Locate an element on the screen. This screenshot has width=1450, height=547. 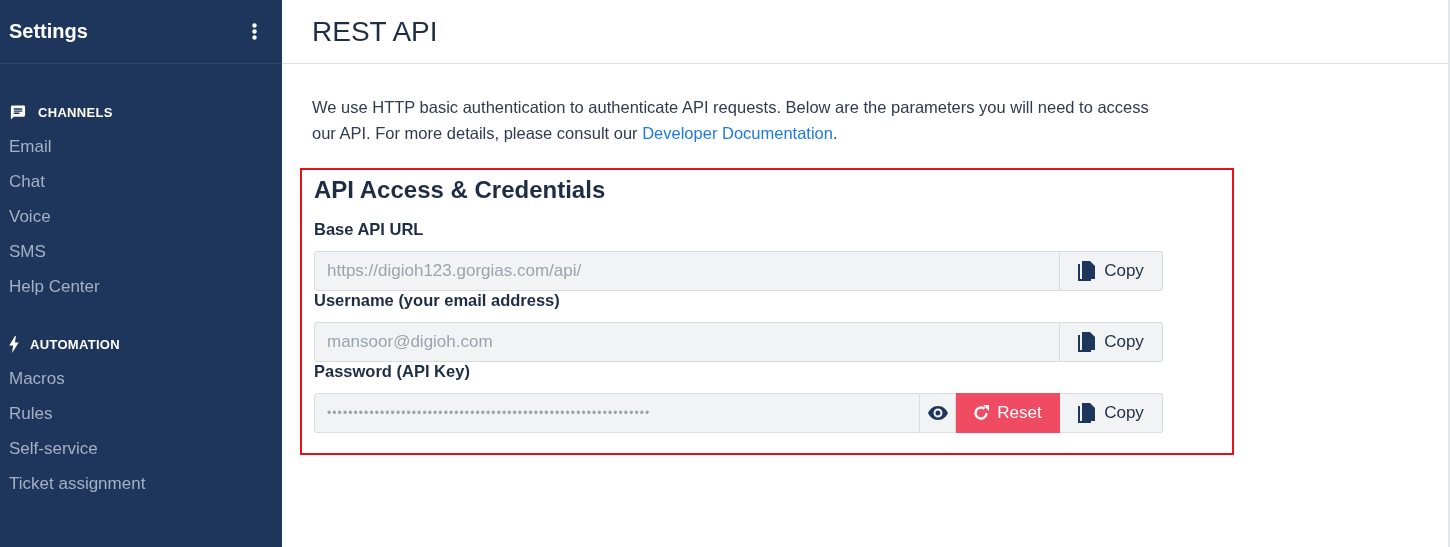
show-password-button is located at coordinates (938, 413).